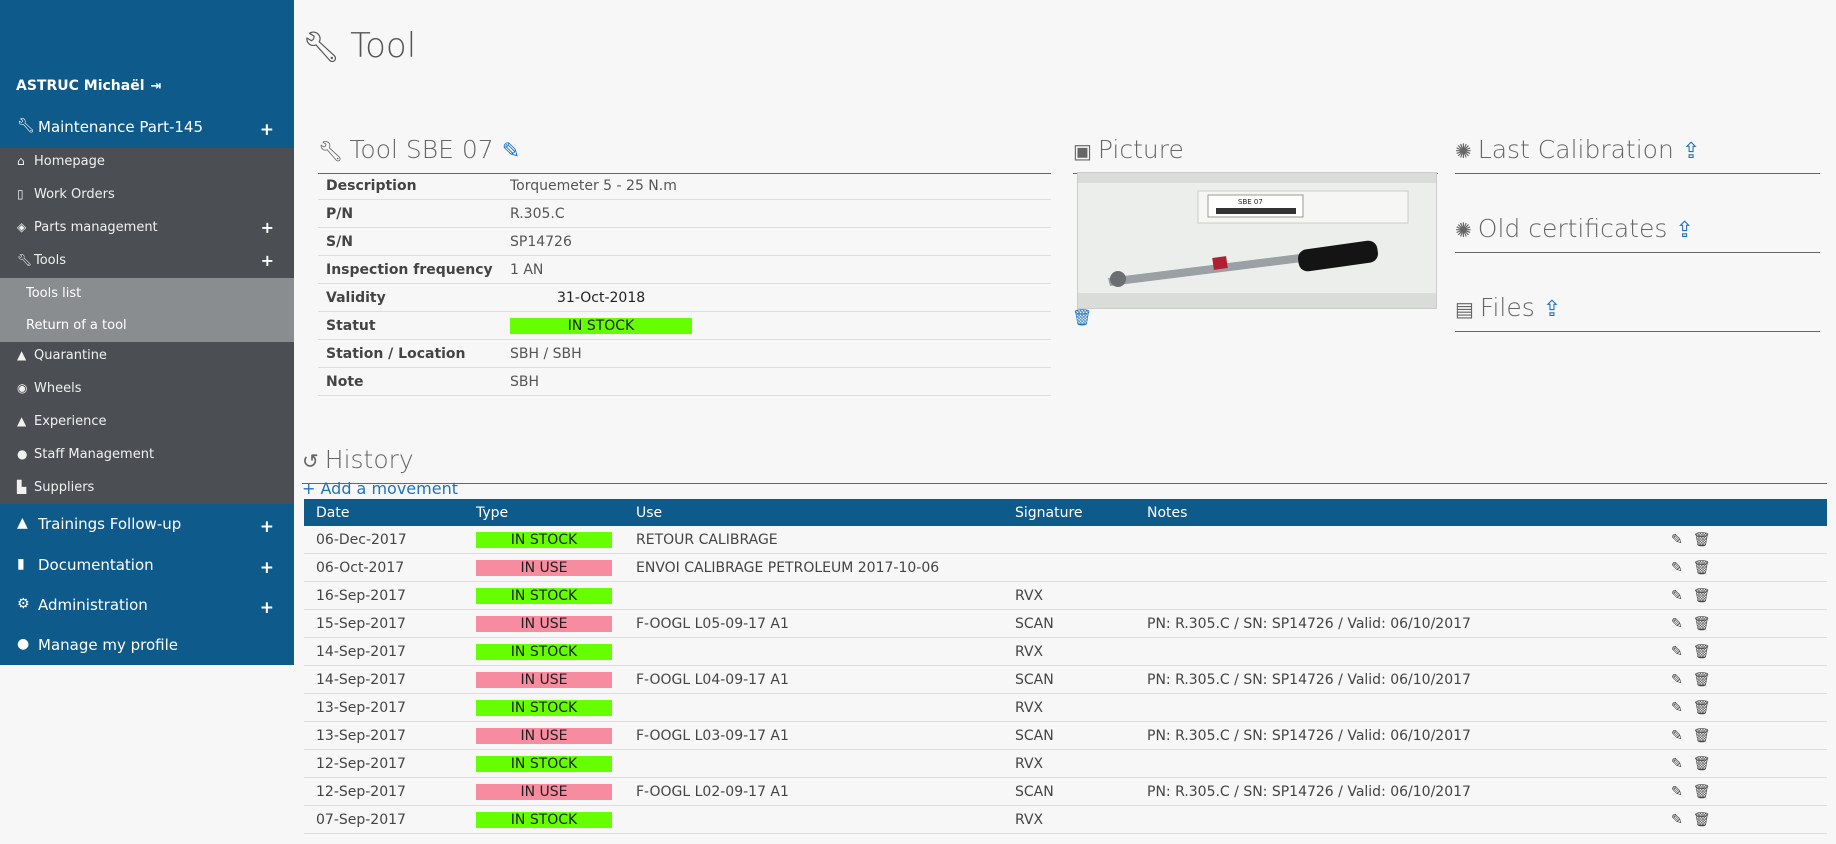  Describe the element at coordinates (684, 154) in the screenshot. I see `tool-heading: 🔧︎ Tool SBE 07 ✎` at that location.